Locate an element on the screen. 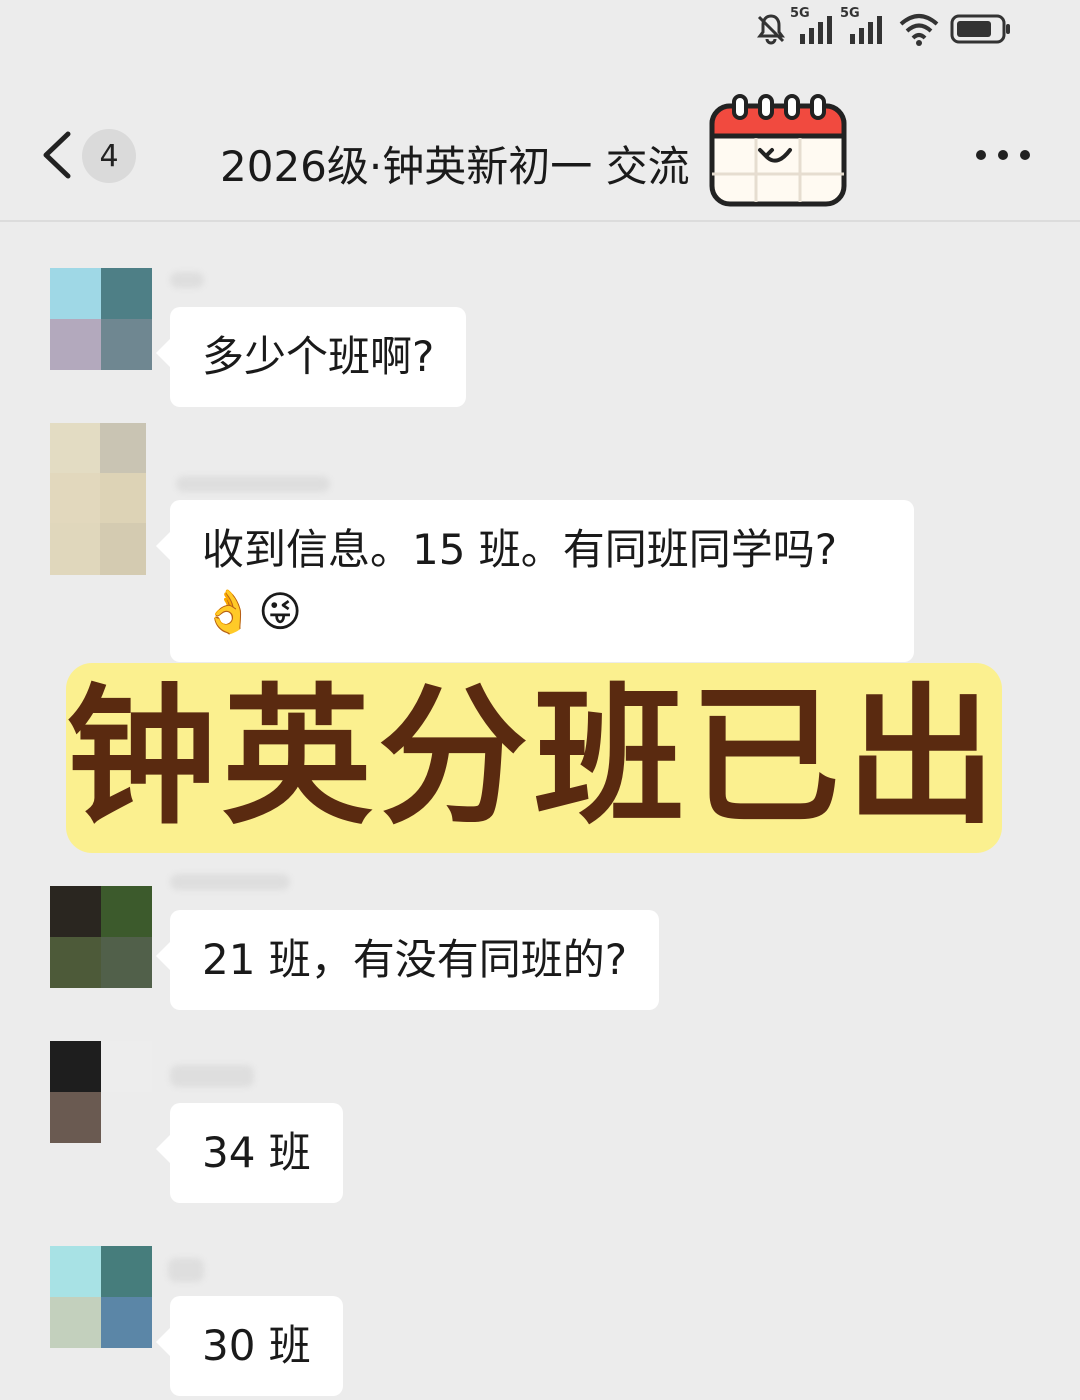 The height and width of the screenshot is (1400, 1080). message-text: 30 班 is located at coordinates (256, 1345).